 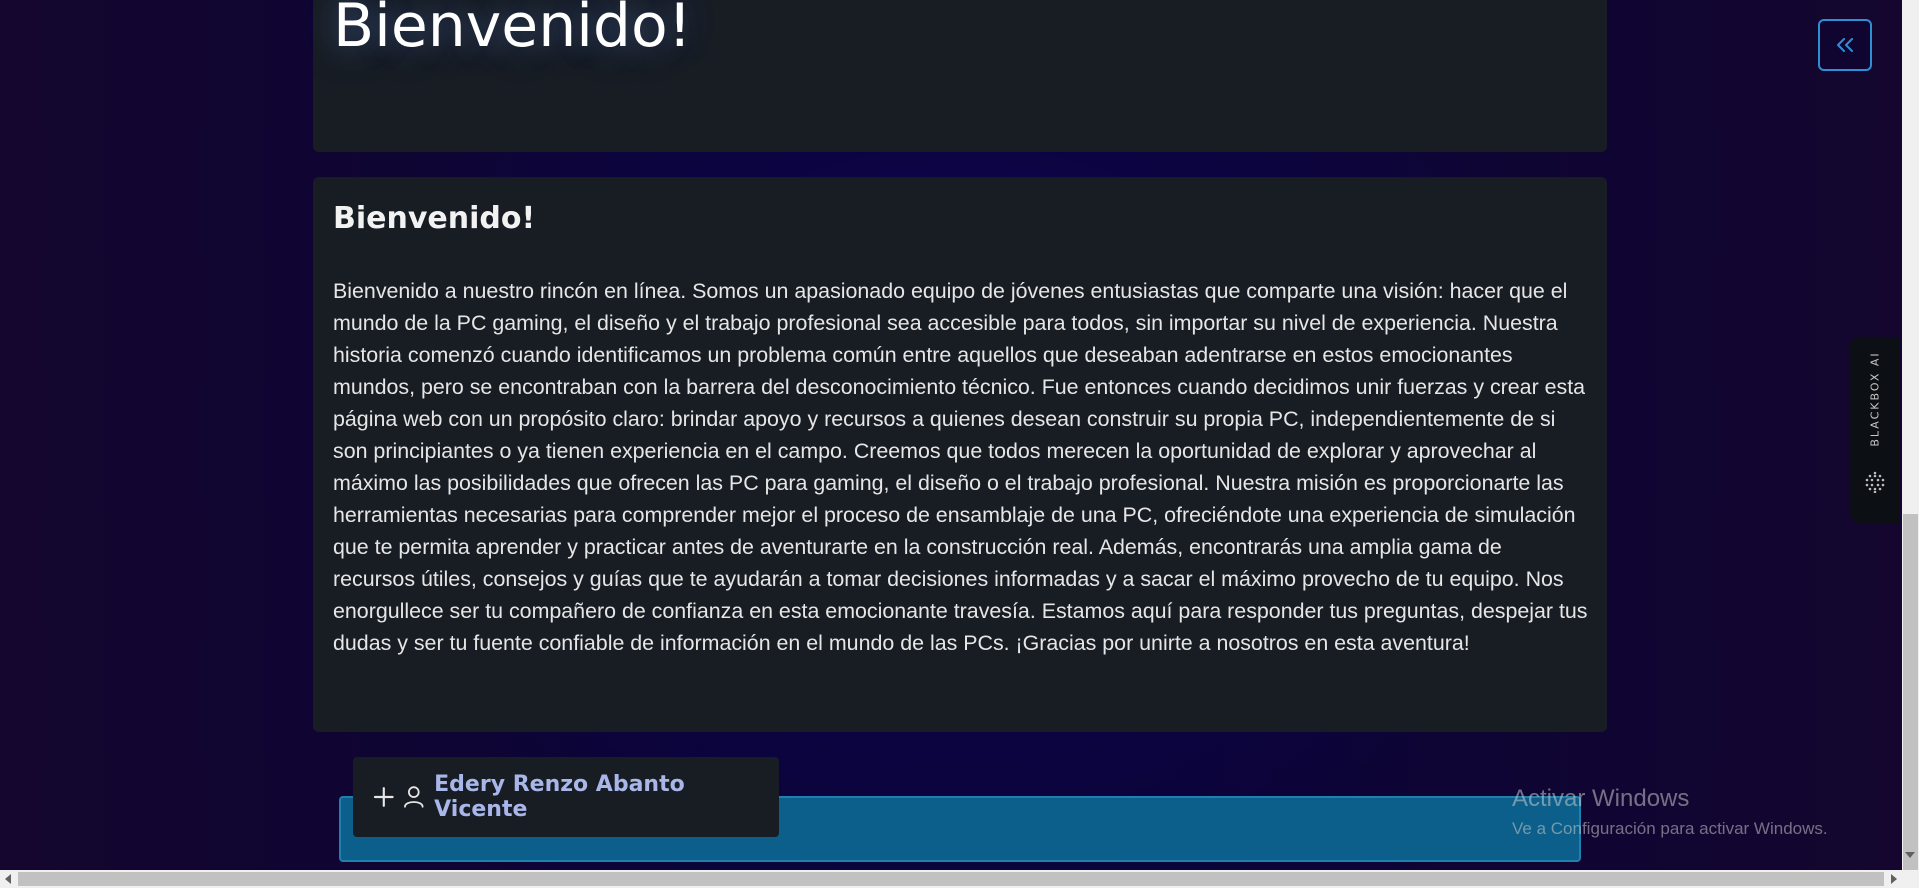 What do you see at coordinates (512, 30) in the screenshot?
I see `hero-title: Bienvenido!` at bounding box center [512, 30].